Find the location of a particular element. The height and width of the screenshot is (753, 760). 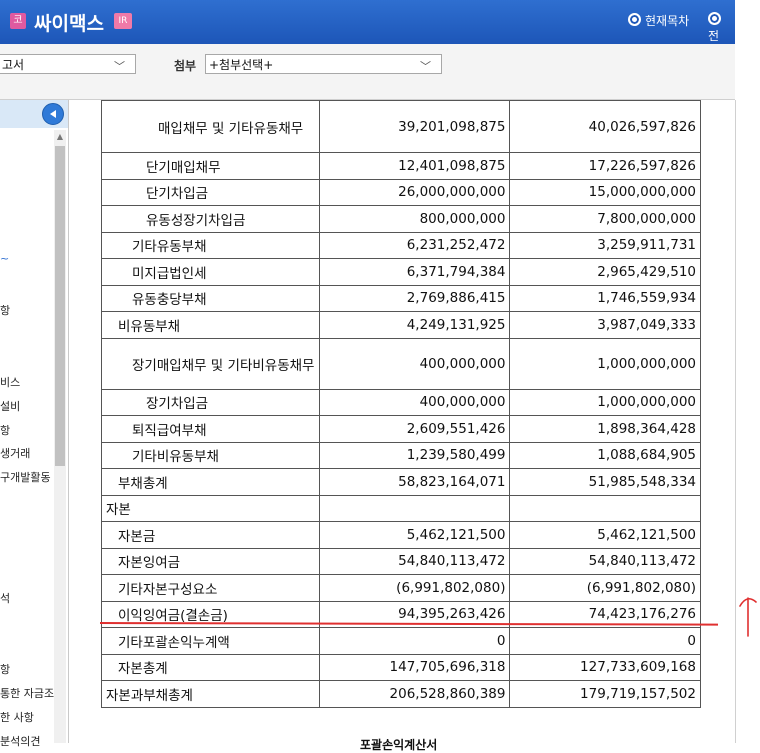

table-row: 자본금 5,462,121,500 5,462,121,500 is located at coordinates (401, 535).